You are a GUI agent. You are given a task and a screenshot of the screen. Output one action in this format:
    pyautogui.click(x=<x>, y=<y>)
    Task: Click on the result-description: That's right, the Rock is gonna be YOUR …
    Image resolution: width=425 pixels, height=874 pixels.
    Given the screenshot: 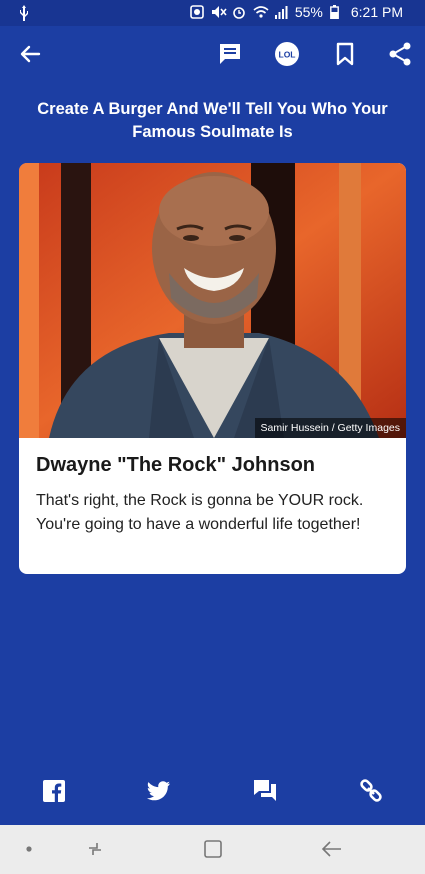 What is the action you would take?
    pyautogui.click(x=200, y=512)
    